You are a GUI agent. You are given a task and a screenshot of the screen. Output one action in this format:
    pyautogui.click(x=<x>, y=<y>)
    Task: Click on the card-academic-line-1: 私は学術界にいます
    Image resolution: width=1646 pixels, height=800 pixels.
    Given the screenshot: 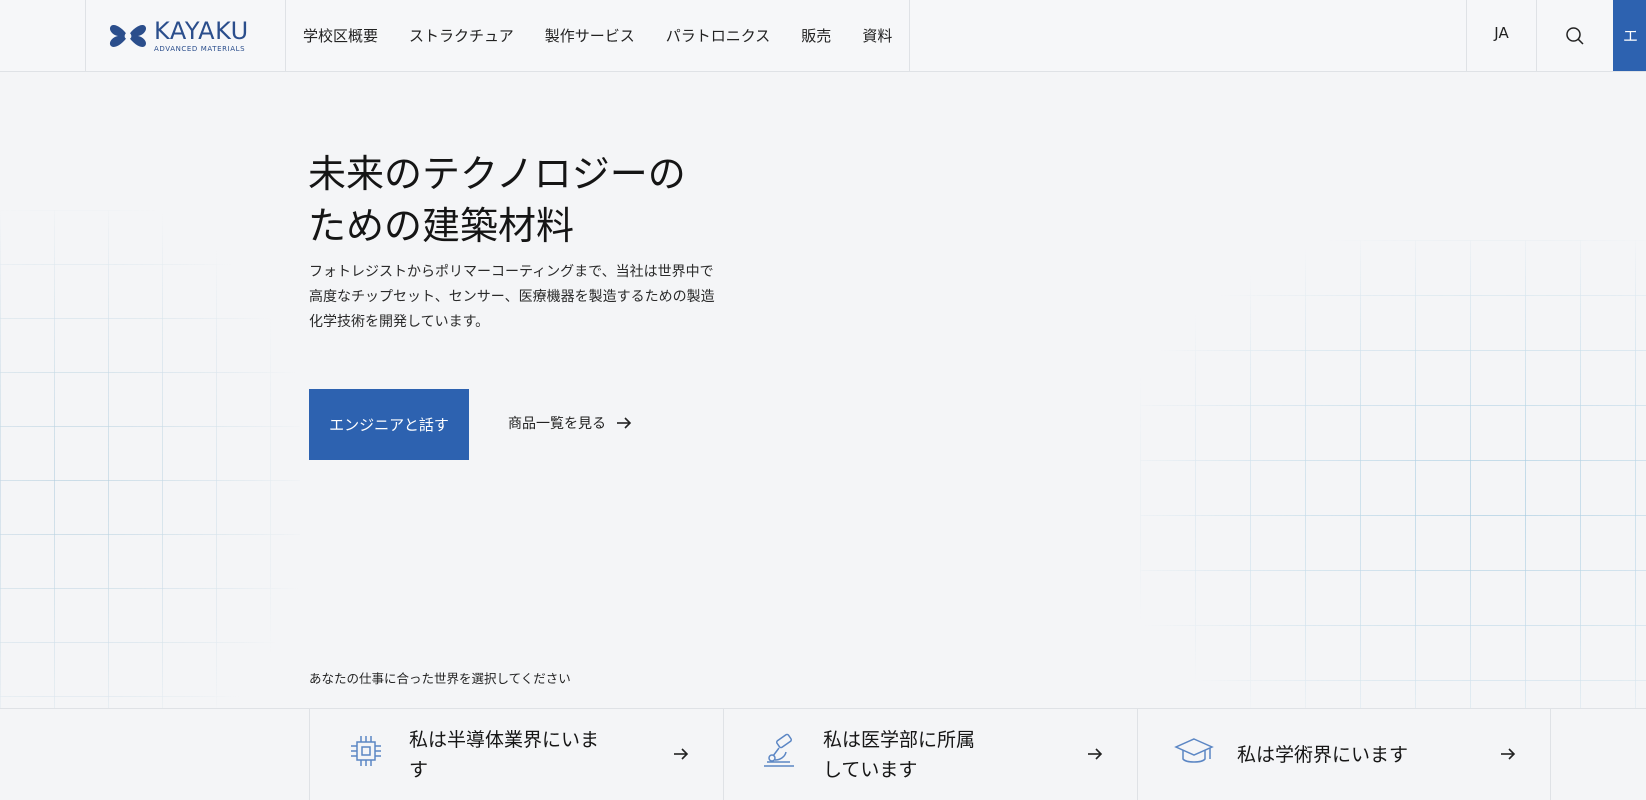 What is the action you would take?
    pyautogui.click(x=1323, y=755)
    